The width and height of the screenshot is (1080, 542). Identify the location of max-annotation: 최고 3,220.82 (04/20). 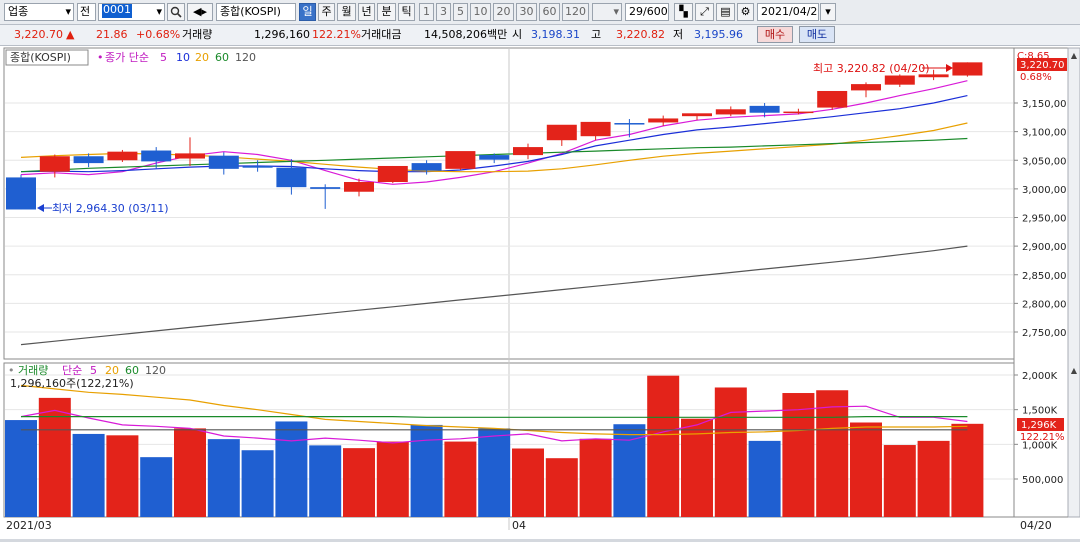
(871, 68).